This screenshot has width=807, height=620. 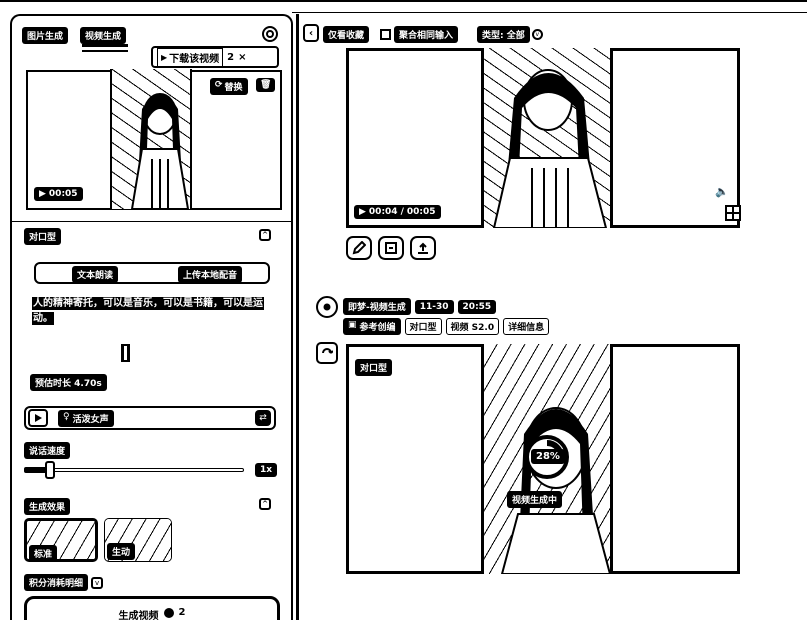 I want to click on collapse-panel-icon: ‹, so click(x=311, y=33).